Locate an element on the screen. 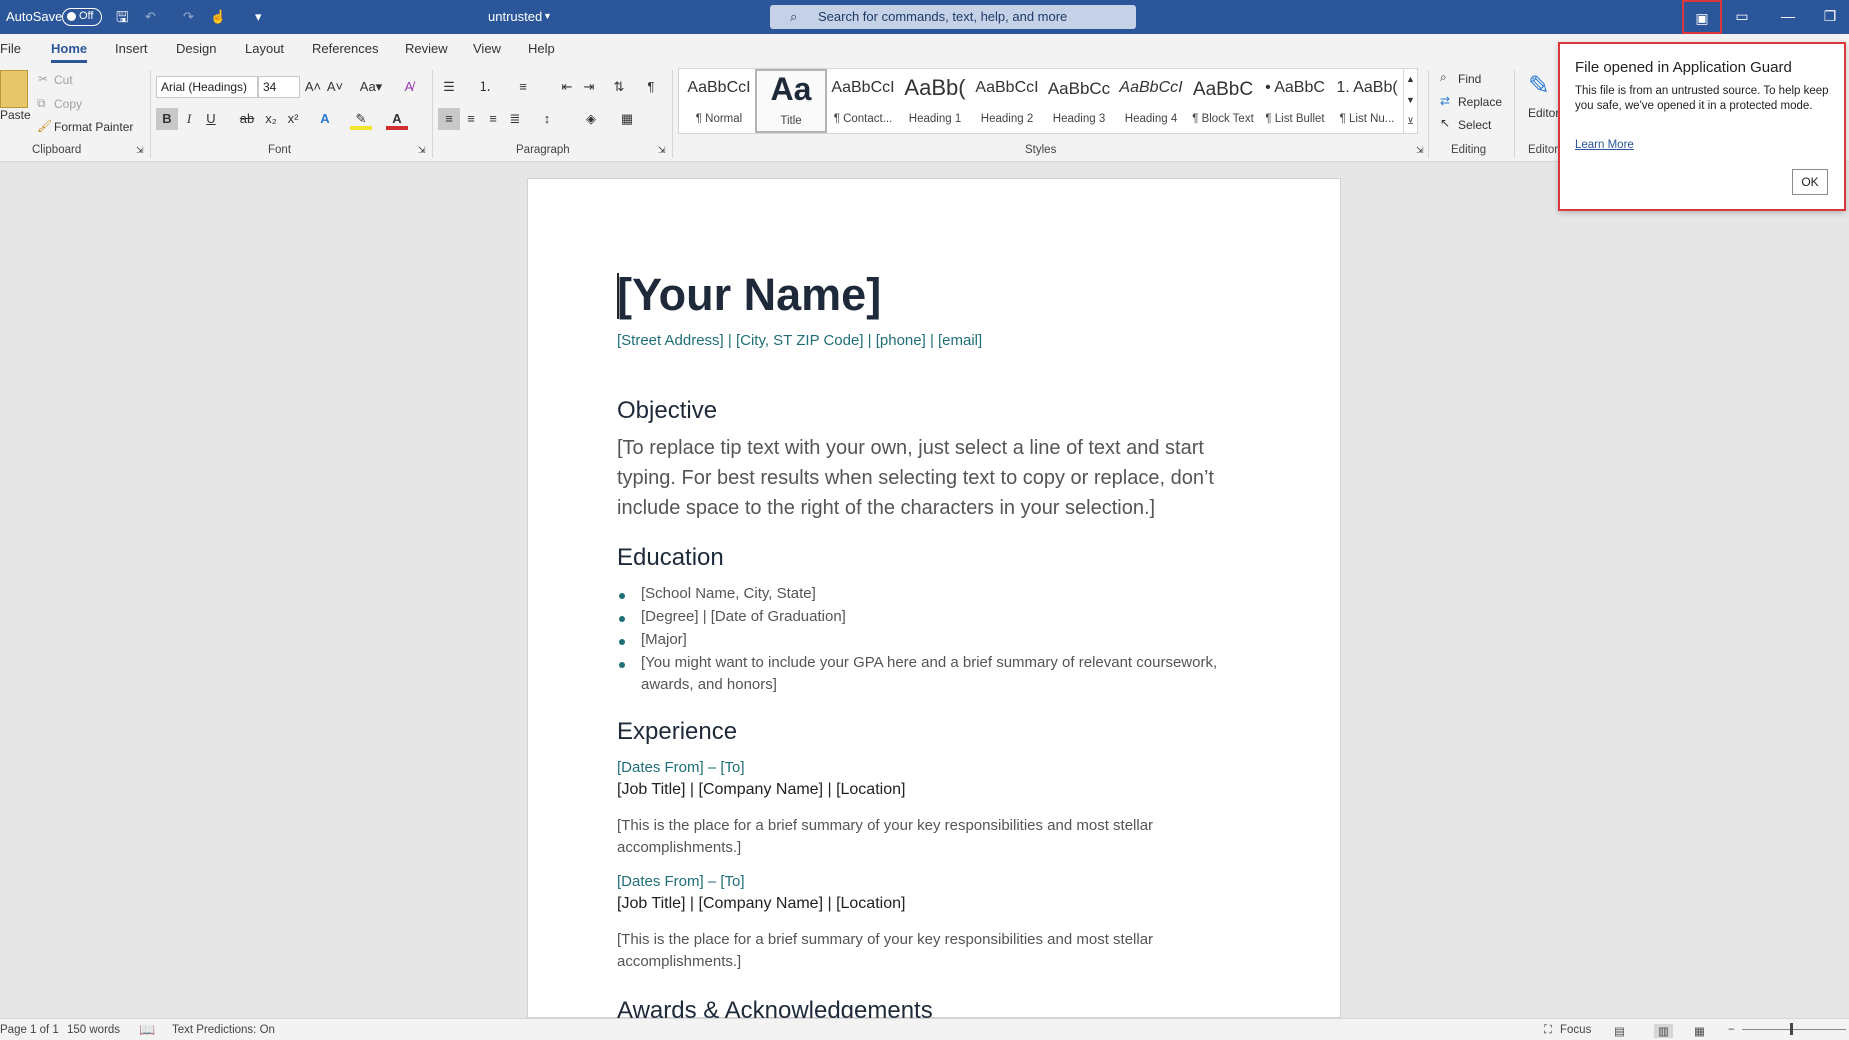 The height and width of the screenshot is (1040, 1849). education-item: [Degree] | [Date of Graduation] is located at coordinates (743, 616).